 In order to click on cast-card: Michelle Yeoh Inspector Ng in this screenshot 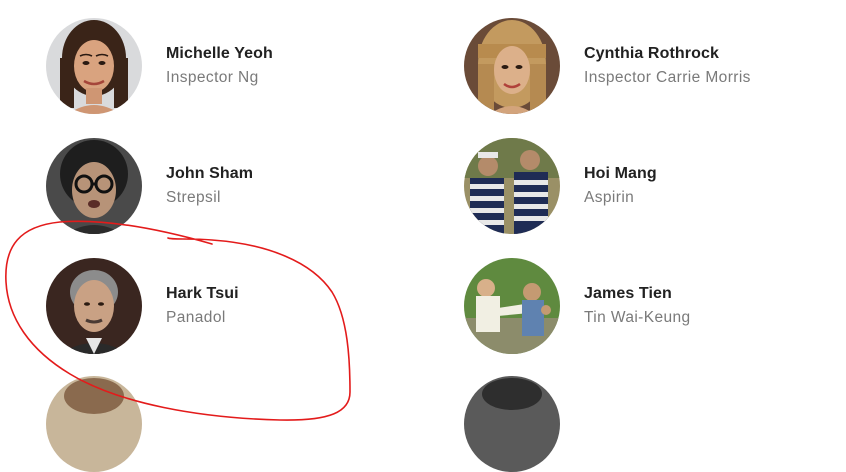, I will do `click(236, 66)`.